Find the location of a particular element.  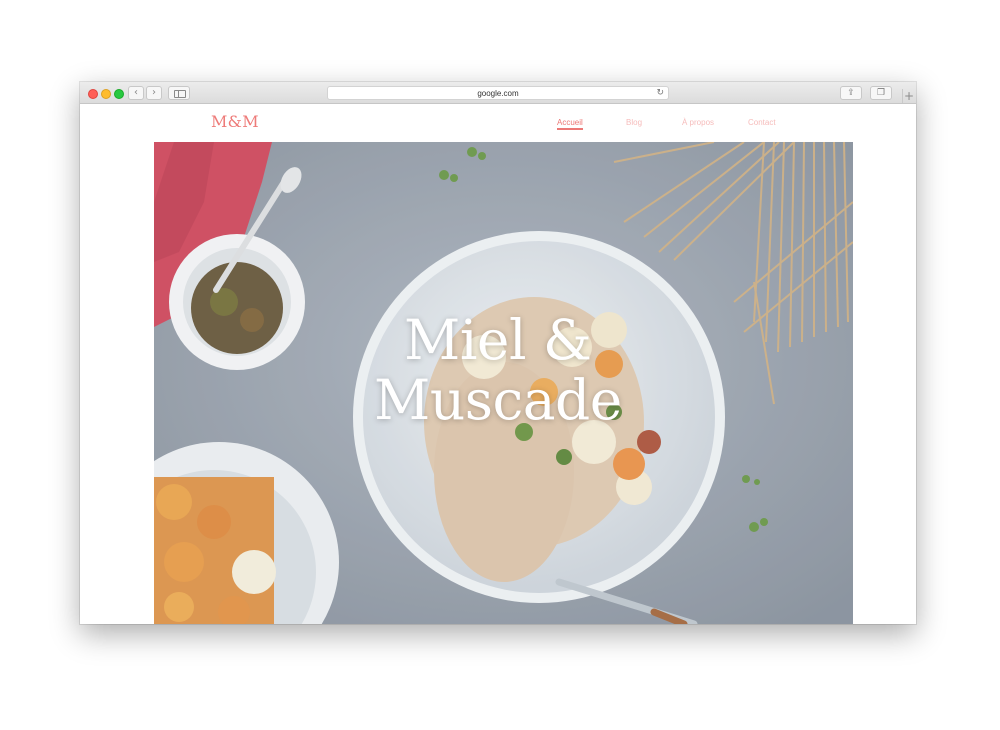

chevron-right-icon: › is located at coordinates (154, 92).